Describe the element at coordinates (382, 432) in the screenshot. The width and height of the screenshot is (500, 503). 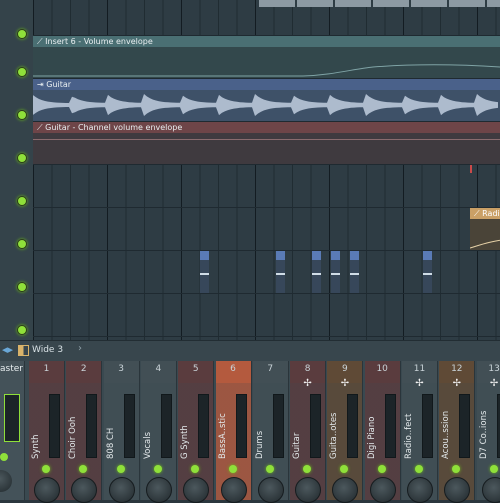
I see `mixer-channel-strip: 10 Digi Piano` at that location.